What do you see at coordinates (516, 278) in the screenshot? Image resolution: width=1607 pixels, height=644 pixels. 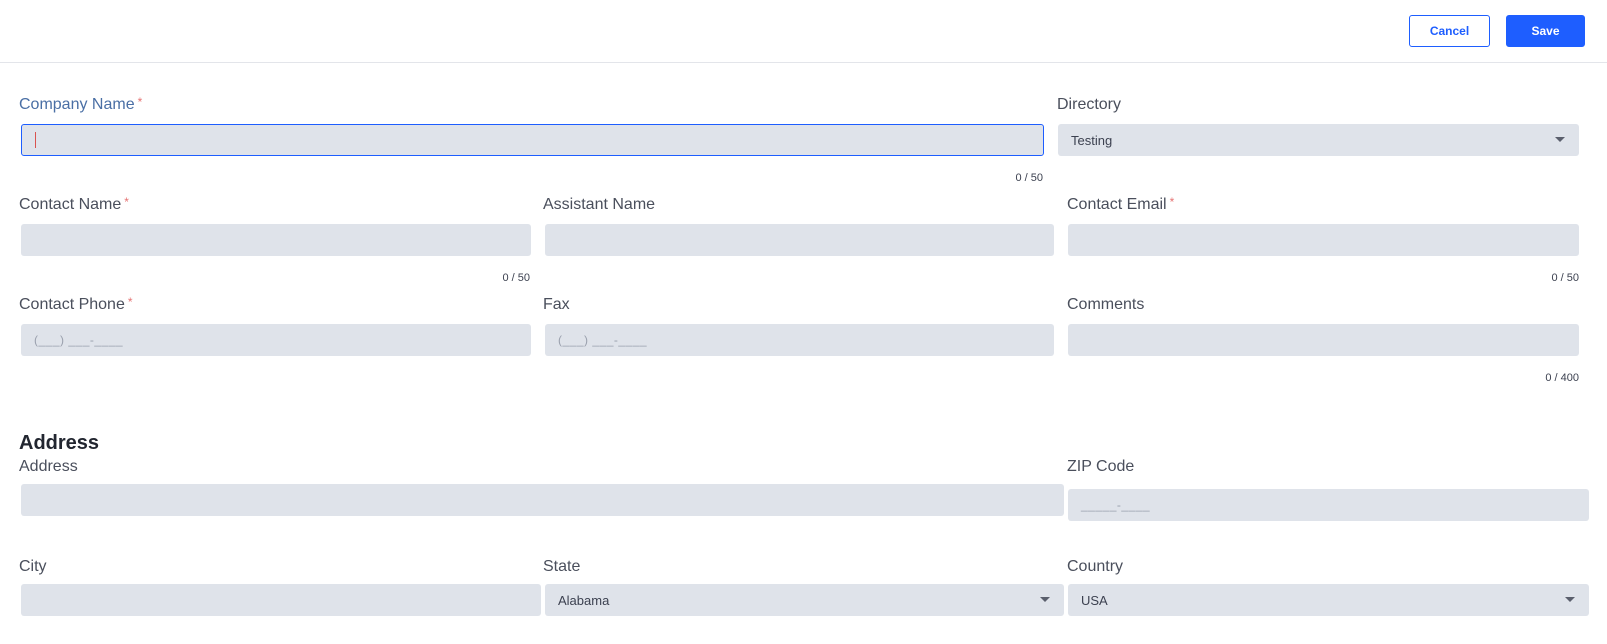 I see `contact-name-counter: 0 / 50` at bounding box center [516, 278].